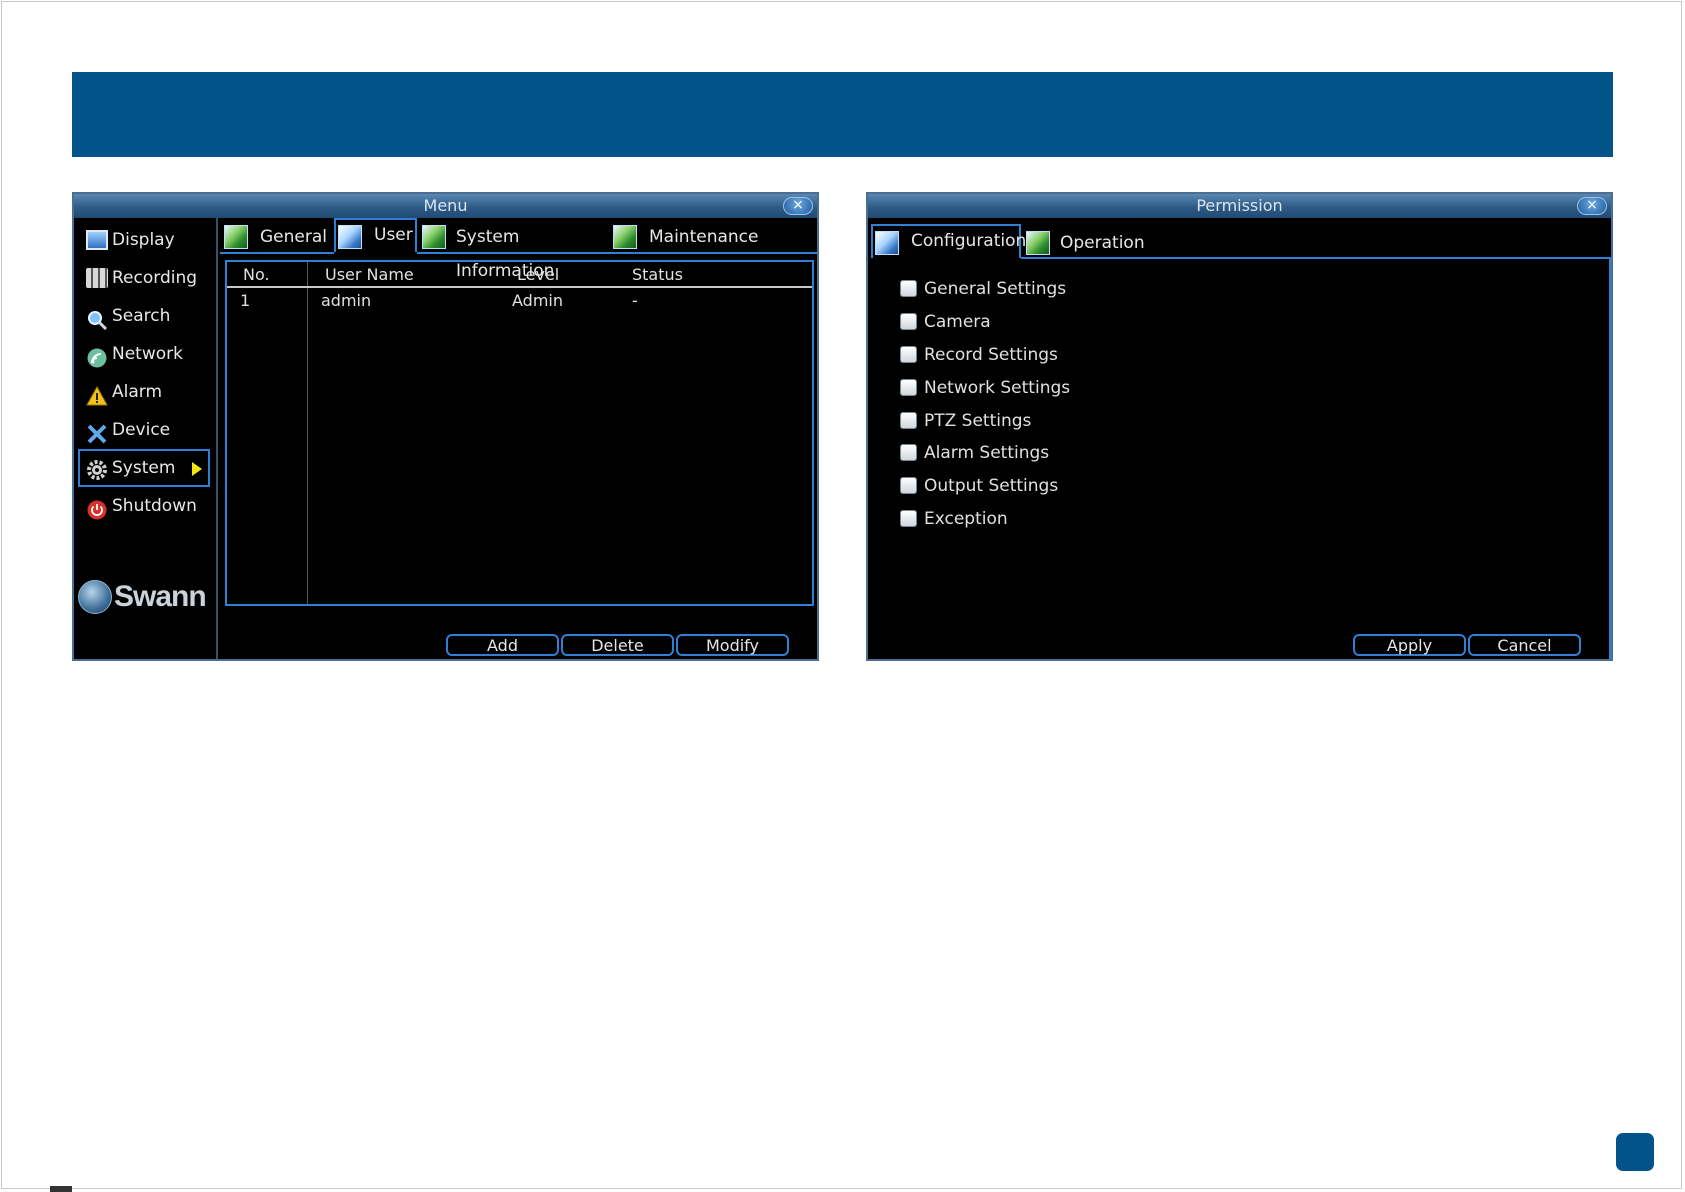  What do you see at coordinates (1409, 645) in the screenshot?
I see `apply-button: Apply` at bounding box center [1409, 645].